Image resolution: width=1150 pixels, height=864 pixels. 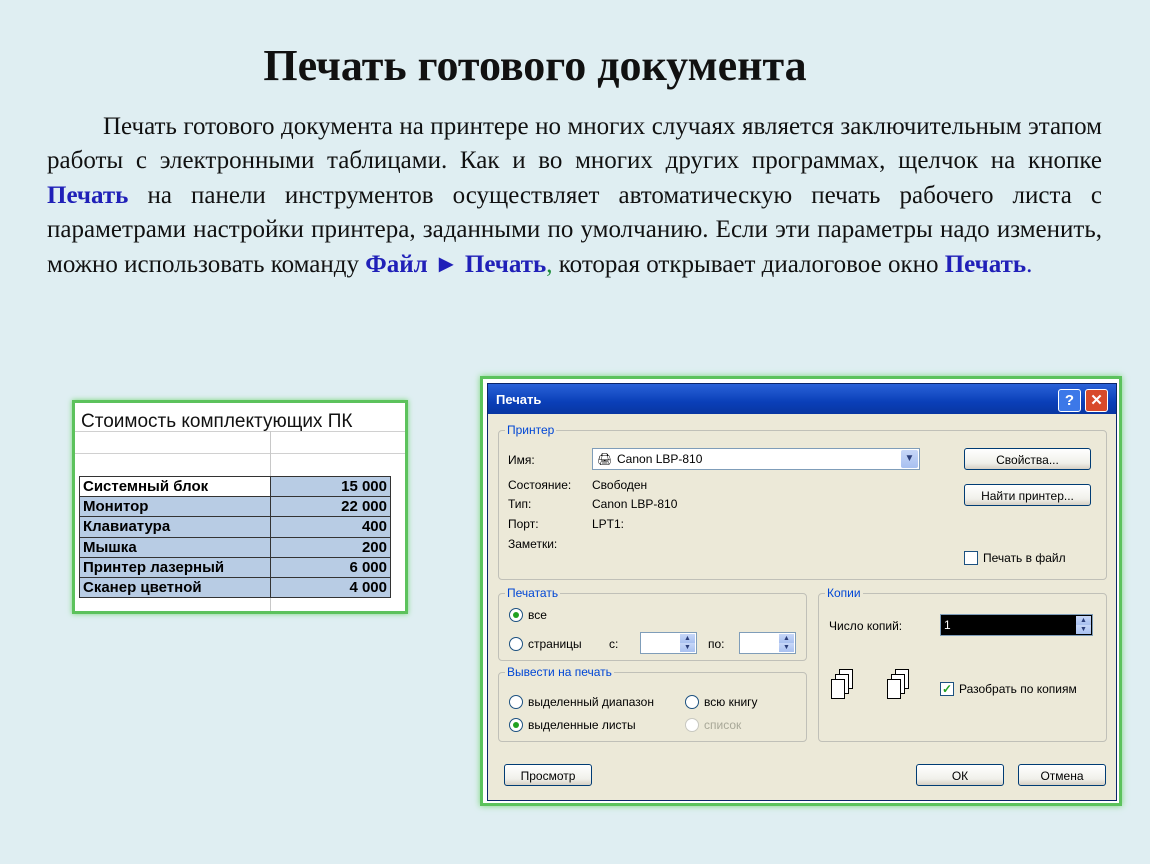 I want to click on para-text-3: которая открывает диалоговое окно, so click(x=748, y=264).